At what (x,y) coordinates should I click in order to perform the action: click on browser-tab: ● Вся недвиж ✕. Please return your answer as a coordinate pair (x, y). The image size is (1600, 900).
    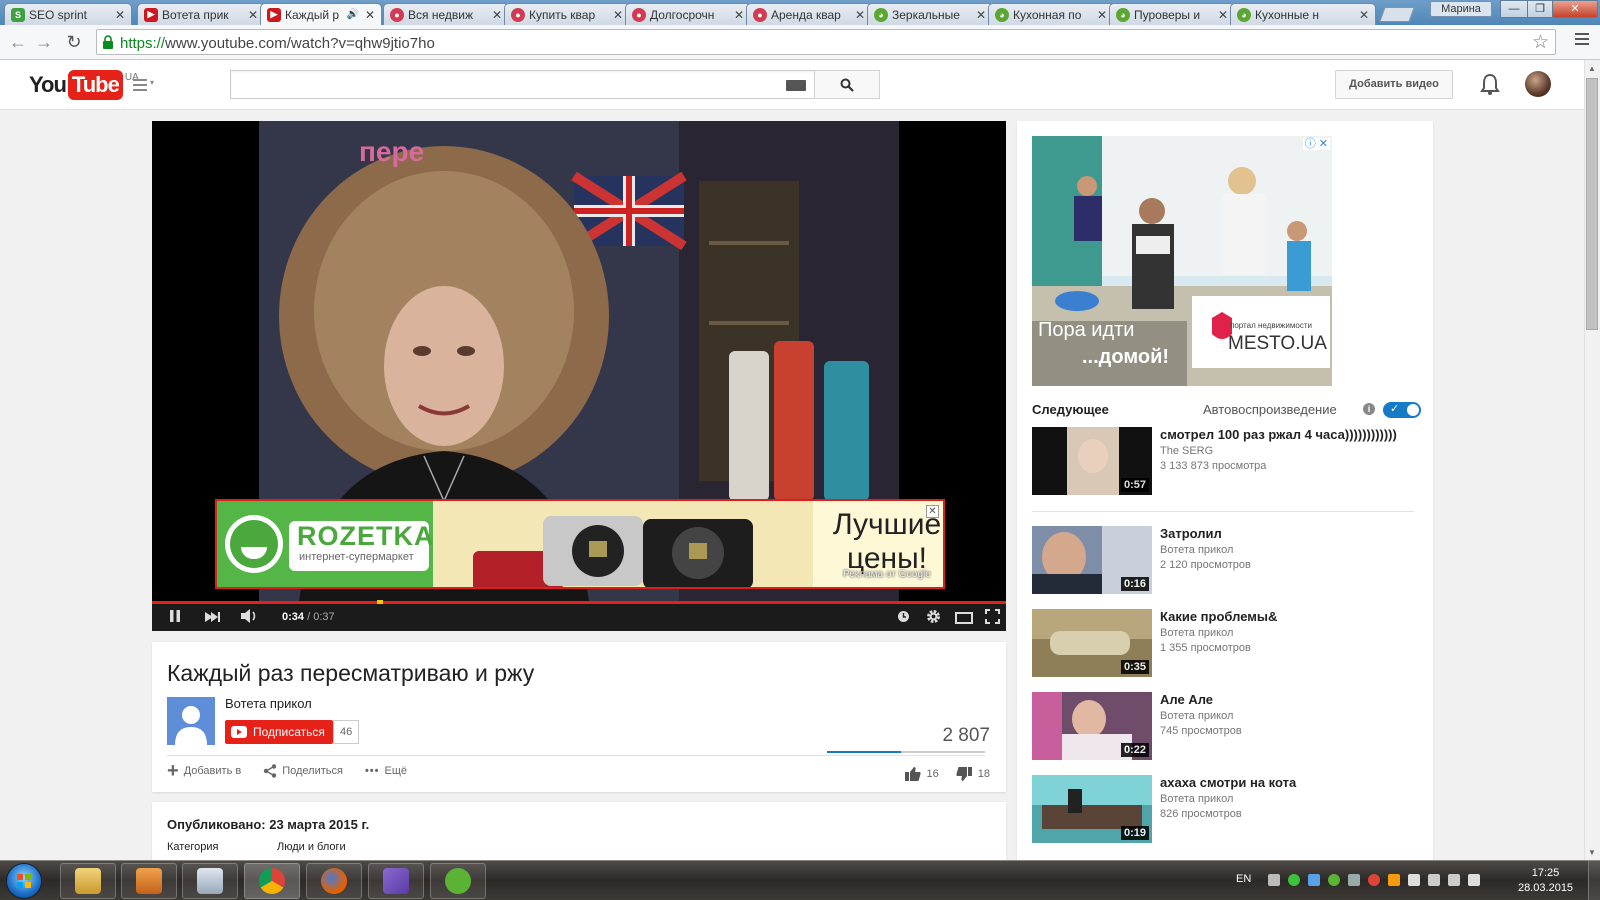
    Looking at the image, I should click on (446, 14).